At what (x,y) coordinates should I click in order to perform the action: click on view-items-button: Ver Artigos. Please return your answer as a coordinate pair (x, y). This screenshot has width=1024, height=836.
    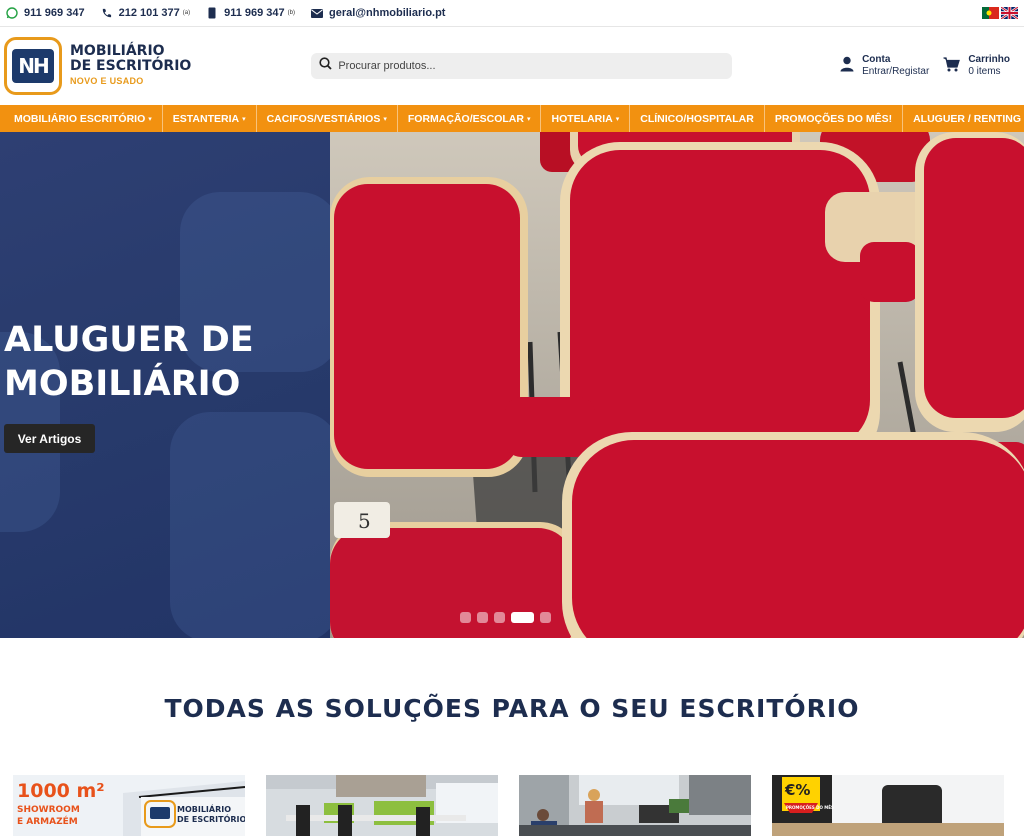
    Looking at the image, I should click on (49, 438).